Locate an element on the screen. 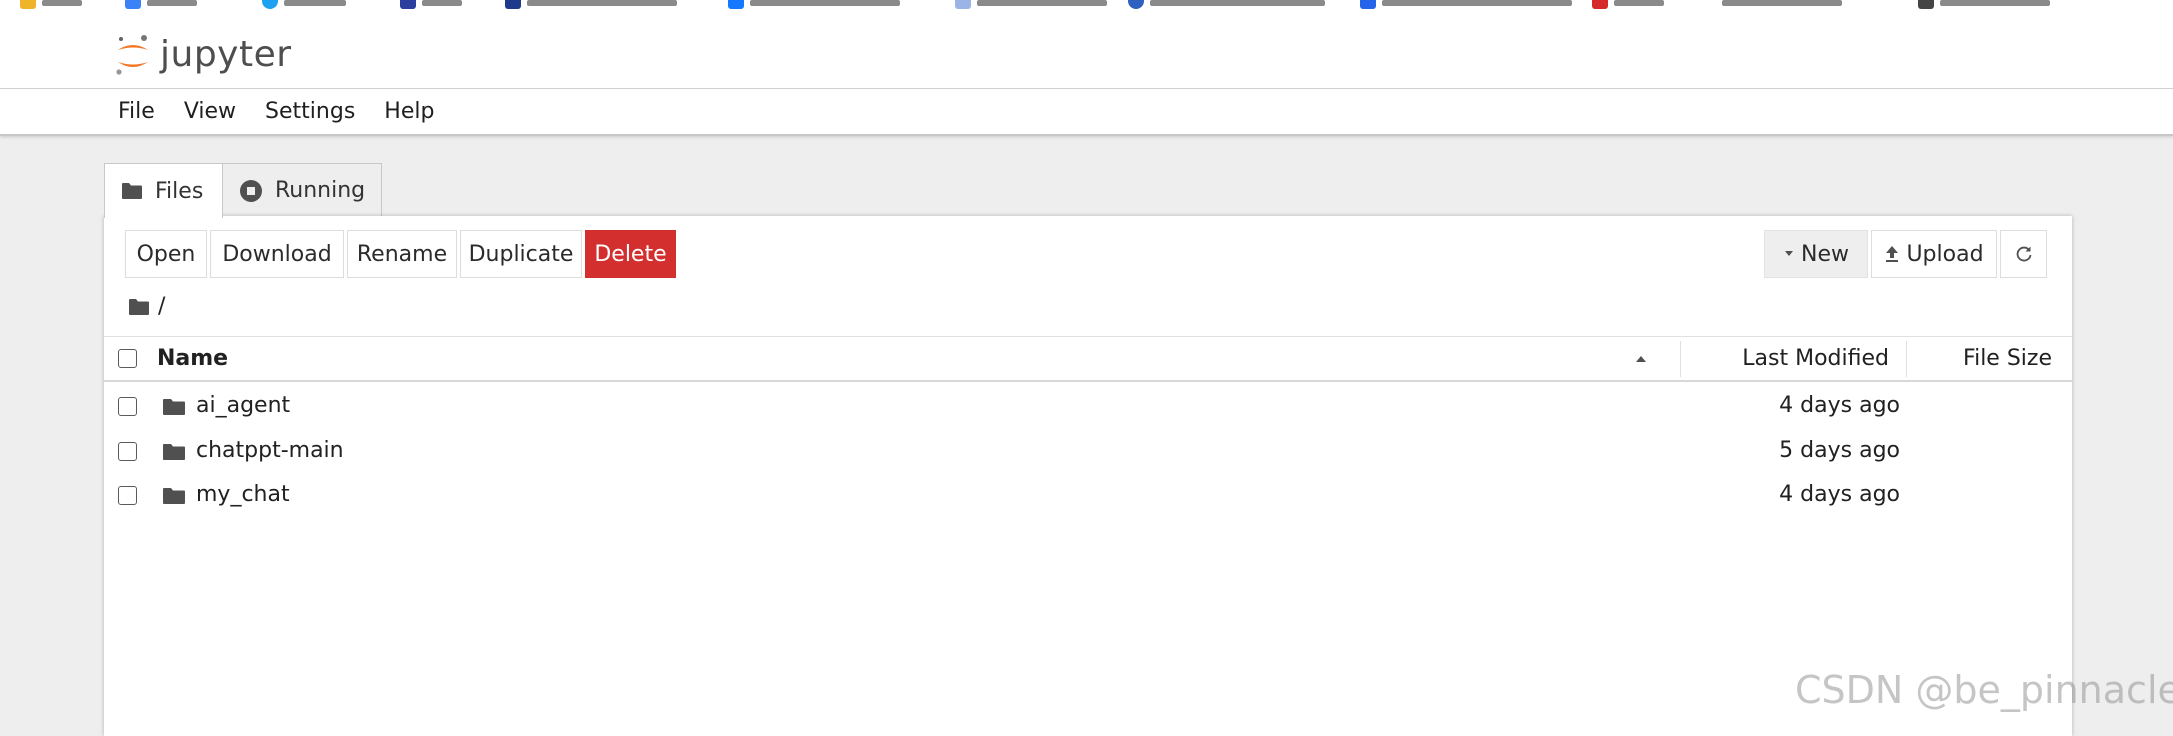  rename-button: Rename is located at coordinates (402, 254).